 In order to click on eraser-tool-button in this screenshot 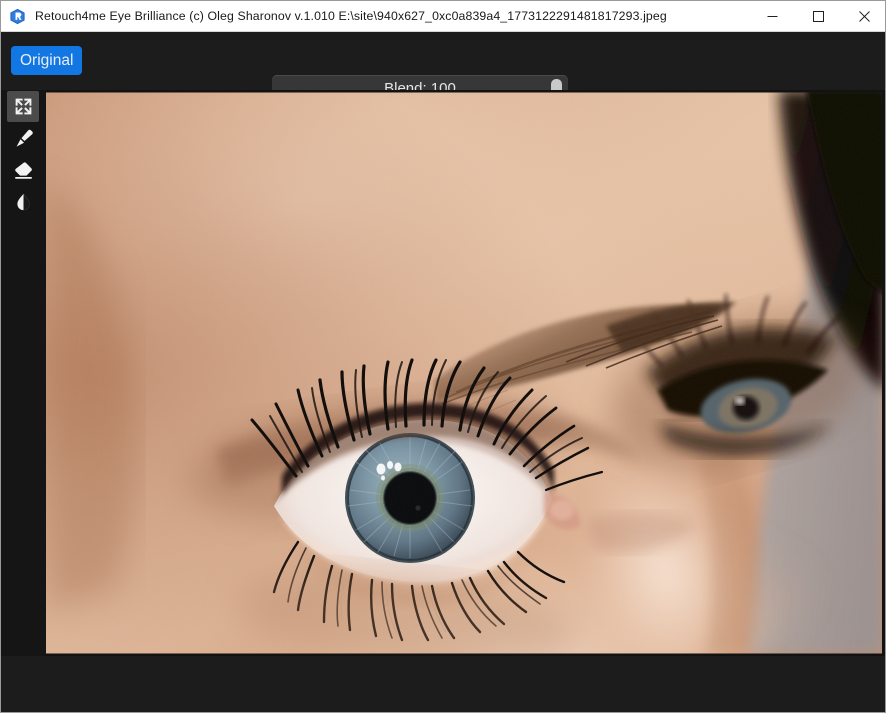, I will do `click(23, 170)`.